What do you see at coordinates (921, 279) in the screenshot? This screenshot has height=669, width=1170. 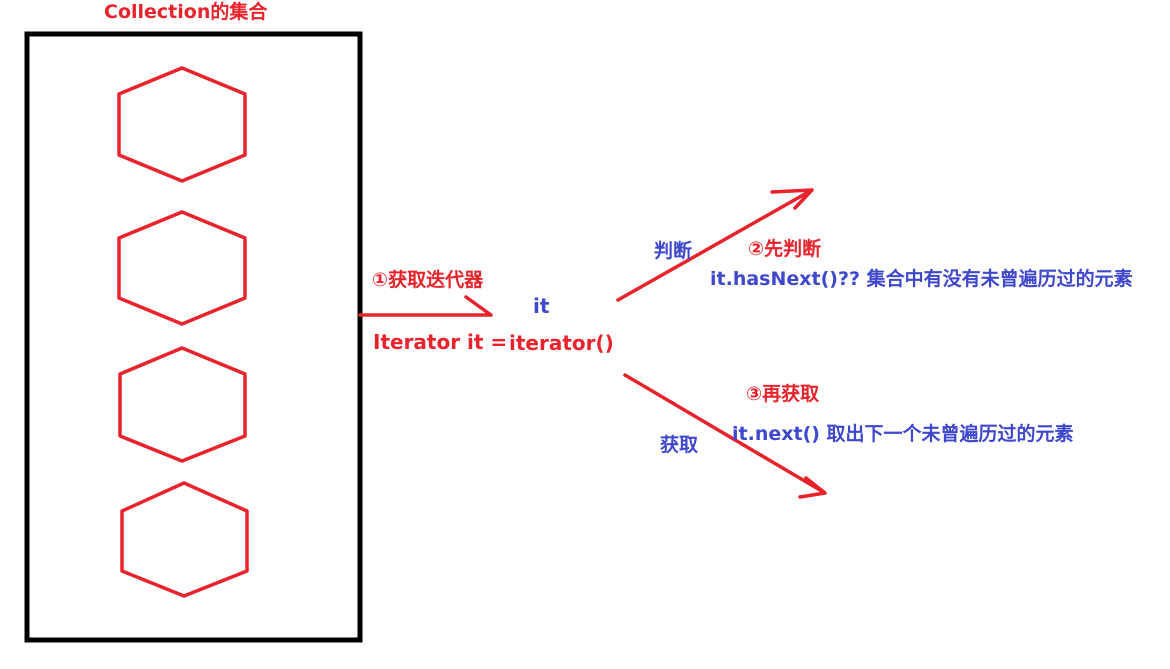 I see `has-next-code: it.hasNext()?? 集合中有没有未曾遍历过的元素` at bounding box center [921, 279].